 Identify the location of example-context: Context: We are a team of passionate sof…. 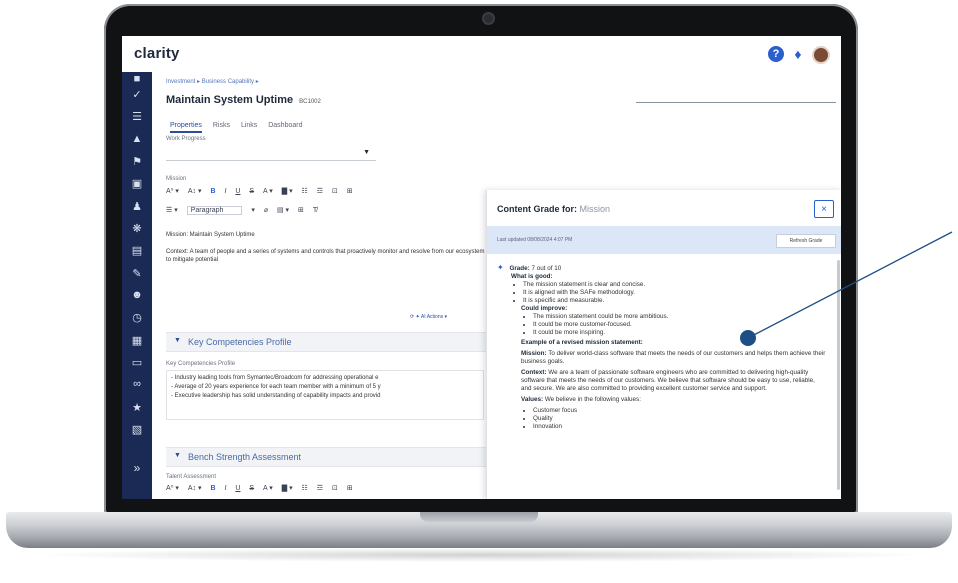
(674, 381).